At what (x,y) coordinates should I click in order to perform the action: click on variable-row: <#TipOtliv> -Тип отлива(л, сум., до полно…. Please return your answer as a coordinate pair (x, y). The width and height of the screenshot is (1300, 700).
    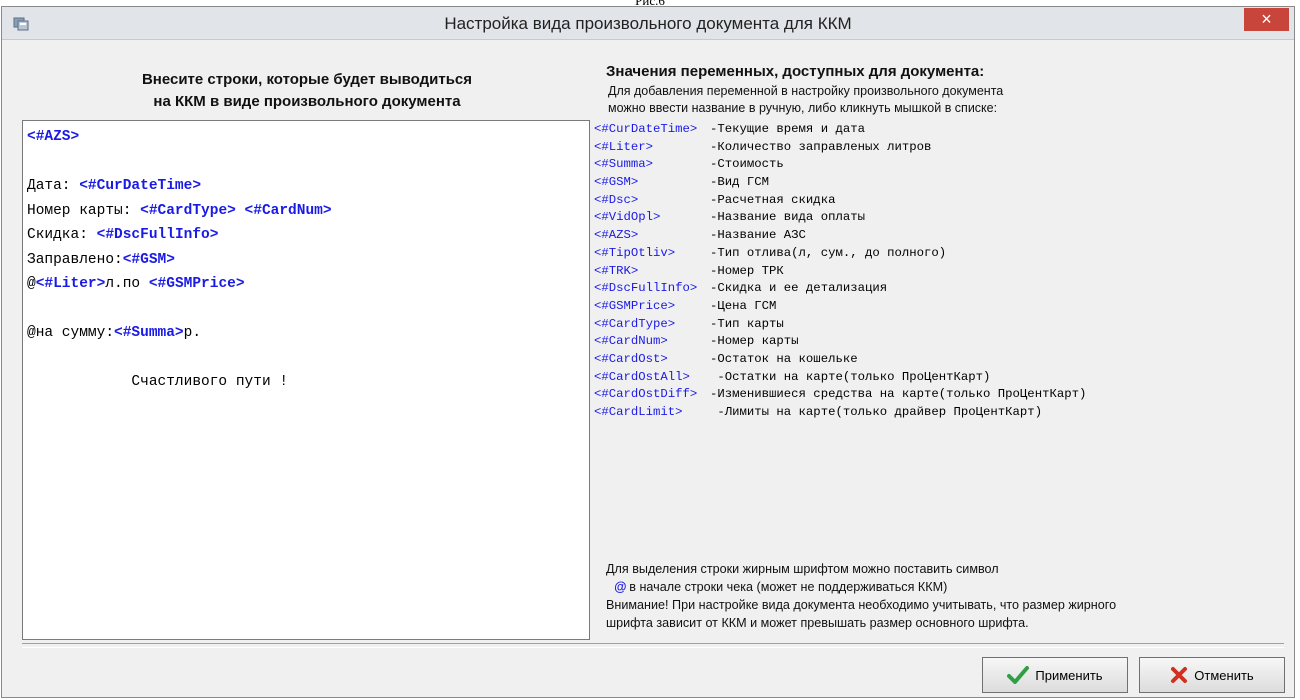
    Looking at the image, I should click on (938, 254).